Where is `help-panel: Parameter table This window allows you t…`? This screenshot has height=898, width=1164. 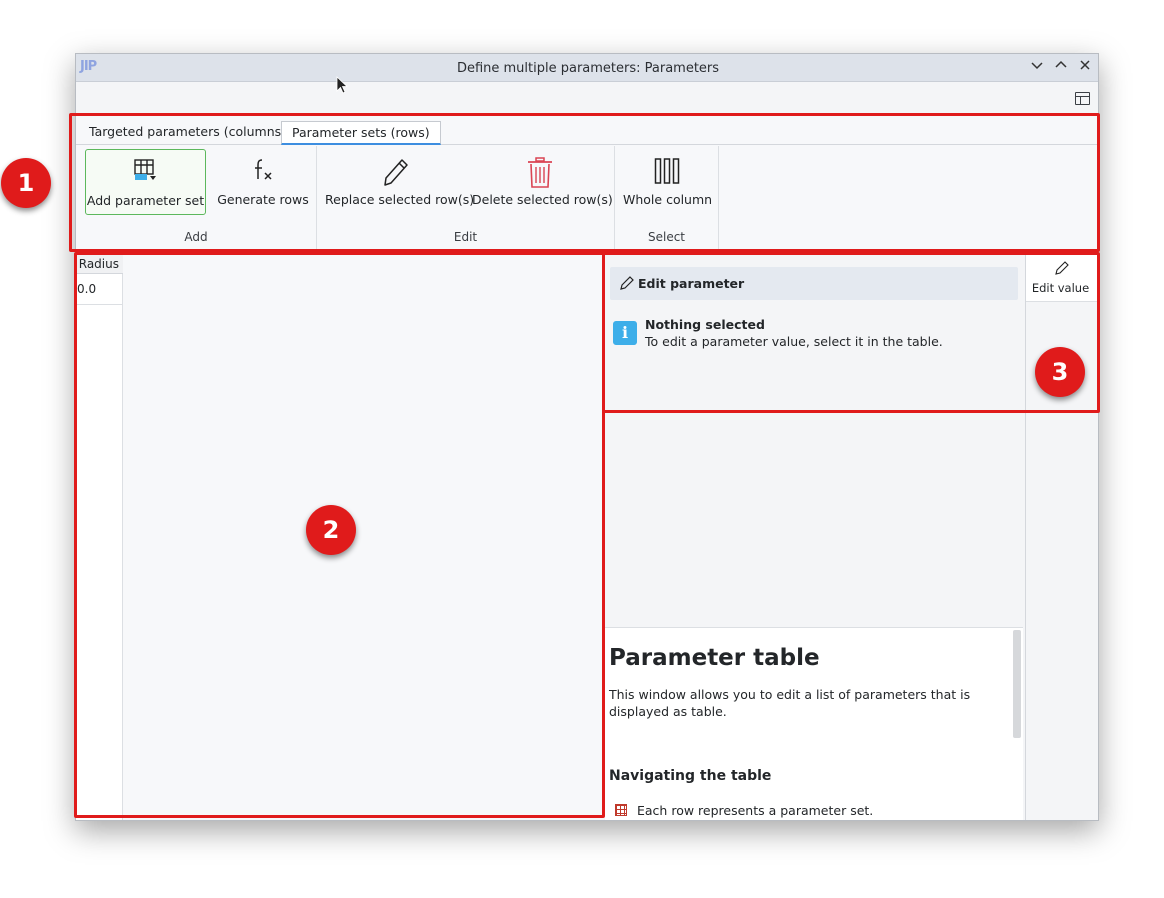 help-panel: Parameter table This window allows you t… is located at coordinates (814, 723).